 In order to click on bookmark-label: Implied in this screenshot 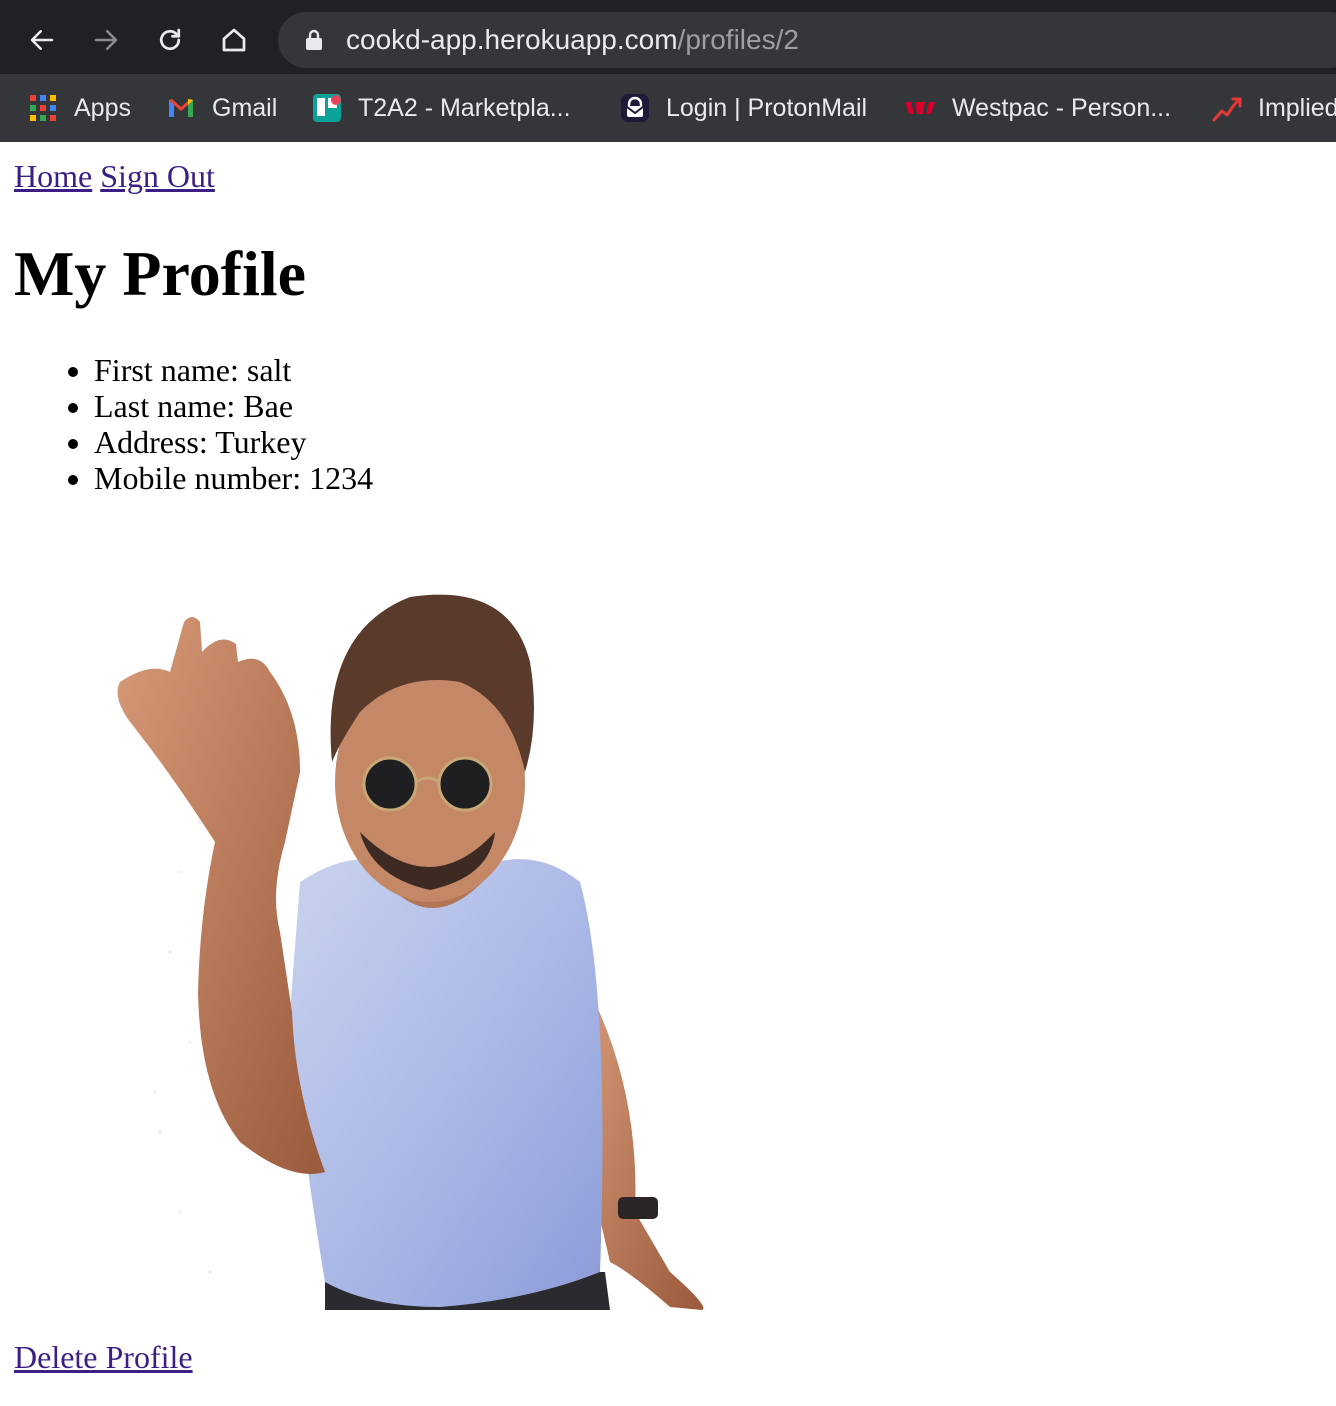, I will do `click(1297, 107)`.